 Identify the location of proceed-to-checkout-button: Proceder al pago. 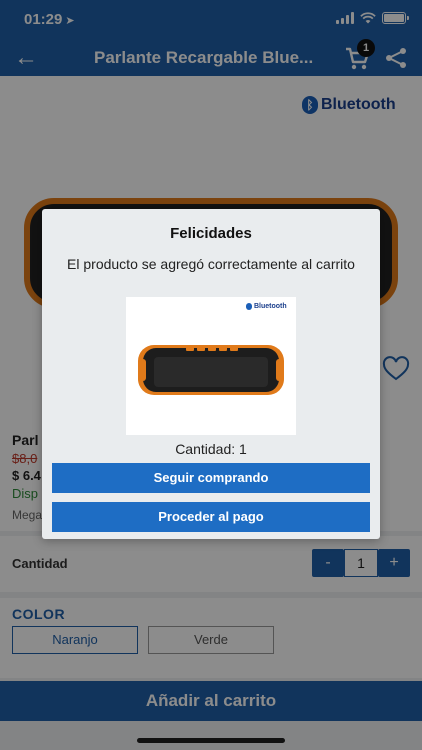
(211, 517).